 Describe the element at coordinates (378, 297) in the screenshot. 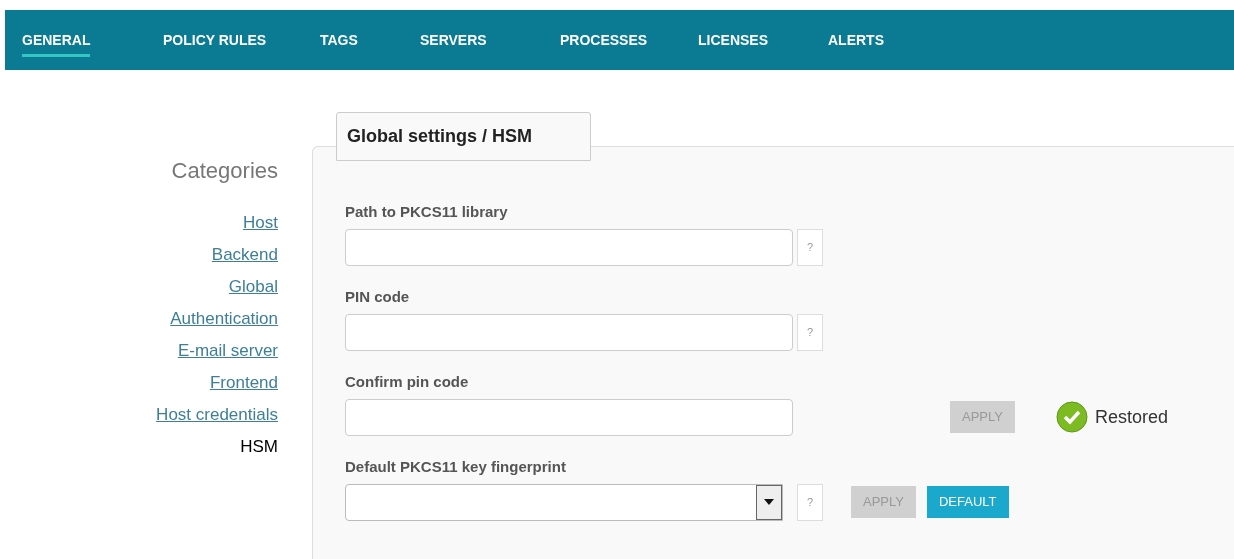

I see `field-label: PIN code` at that location.